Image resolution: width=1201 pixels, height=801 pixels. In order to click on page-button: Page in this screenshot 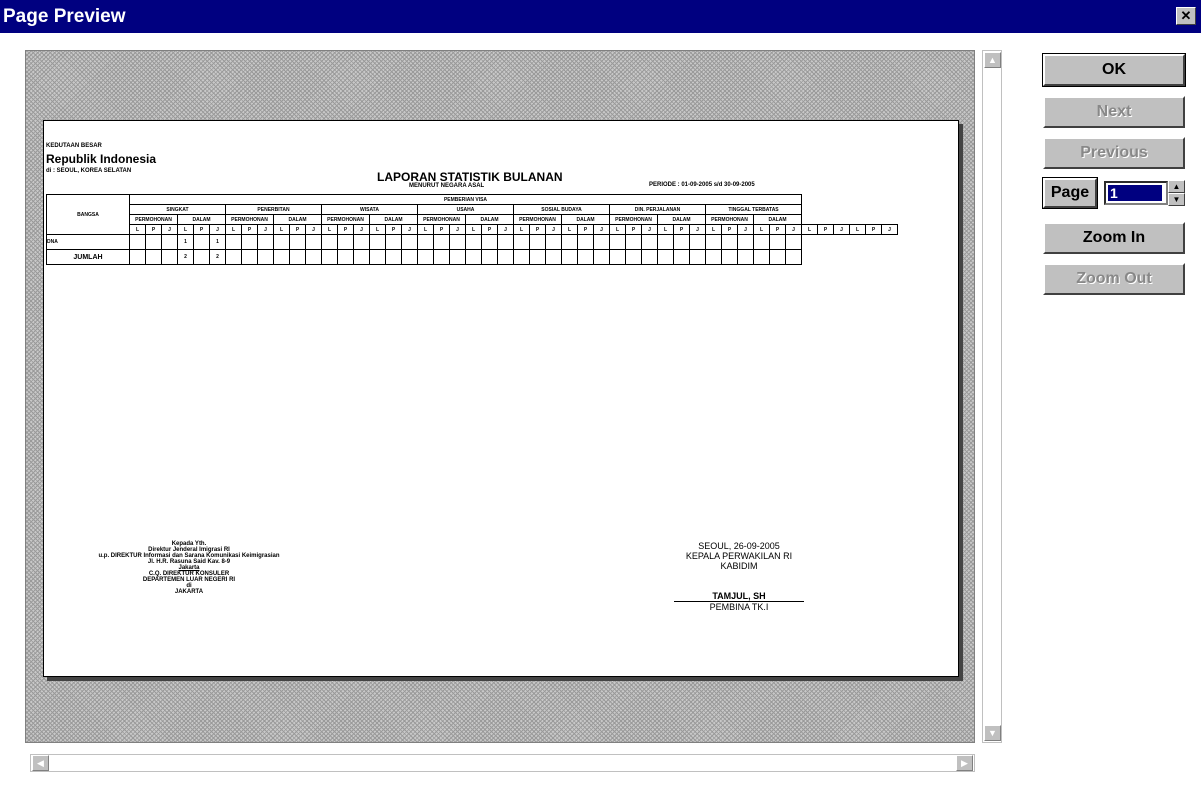, I will do `click(1070, 193)`.